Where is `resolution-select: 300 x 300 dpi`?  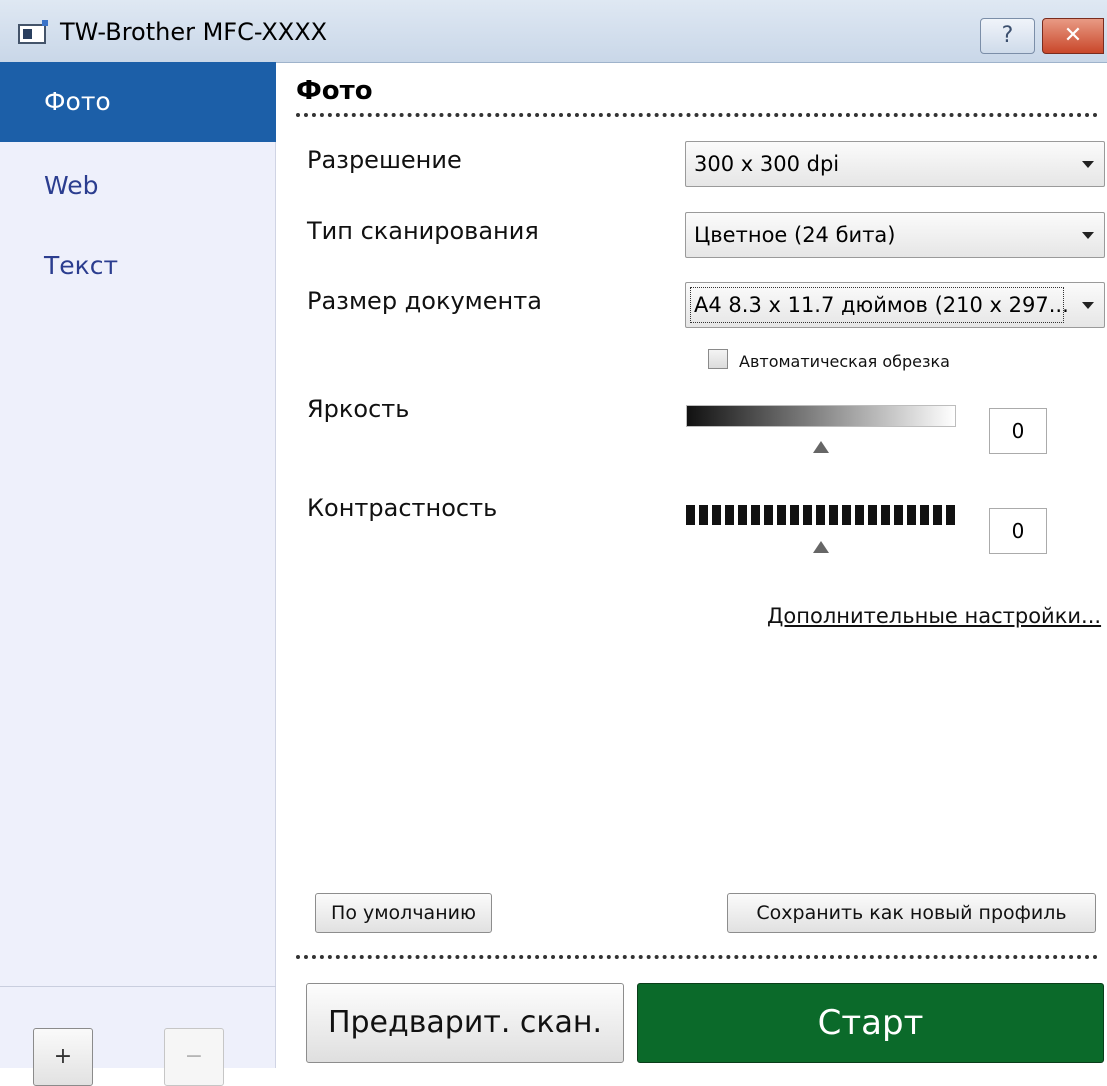
resolution-select: 300 x 300 dpi is located at coordinates (895, 164).